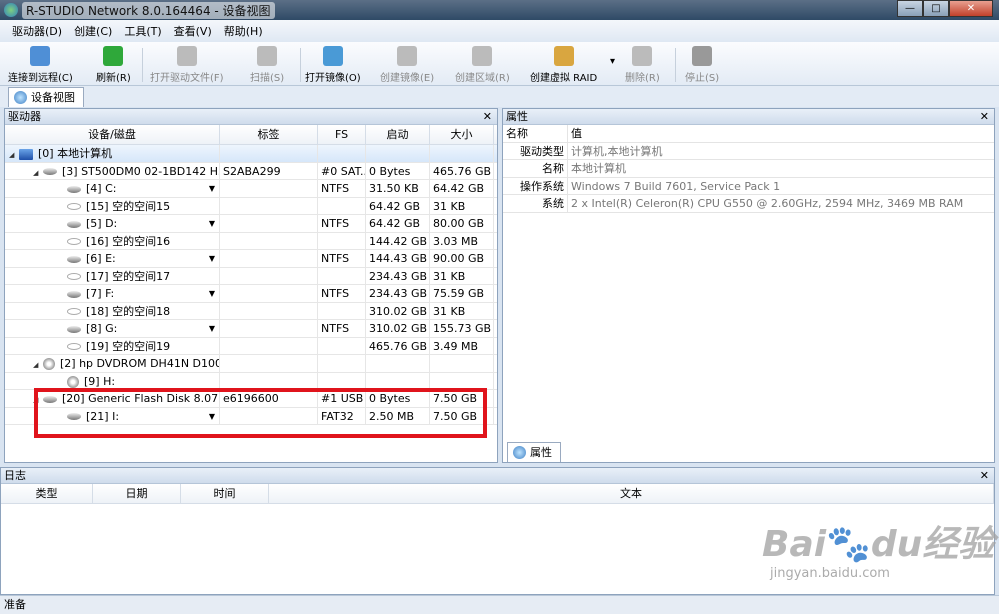 This screenshot has width=999, height=614. I want to click on drive-row: [16] 空的空间16 144.42 GB 3.03 MB, so click(251, 241).